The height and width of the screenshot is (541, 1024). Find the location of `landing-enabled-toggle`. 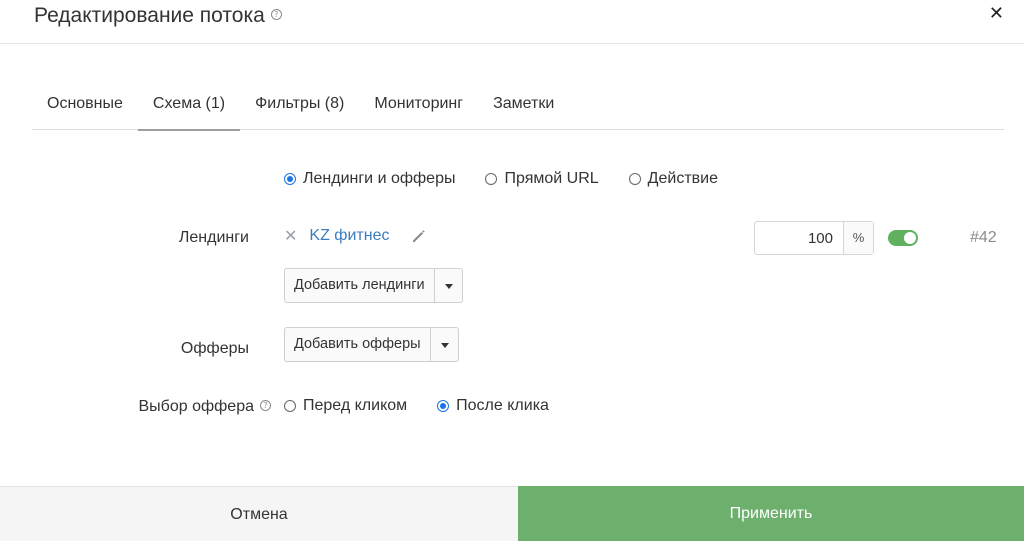

landing-enabled-toggle is located at coordinates (903, 238).